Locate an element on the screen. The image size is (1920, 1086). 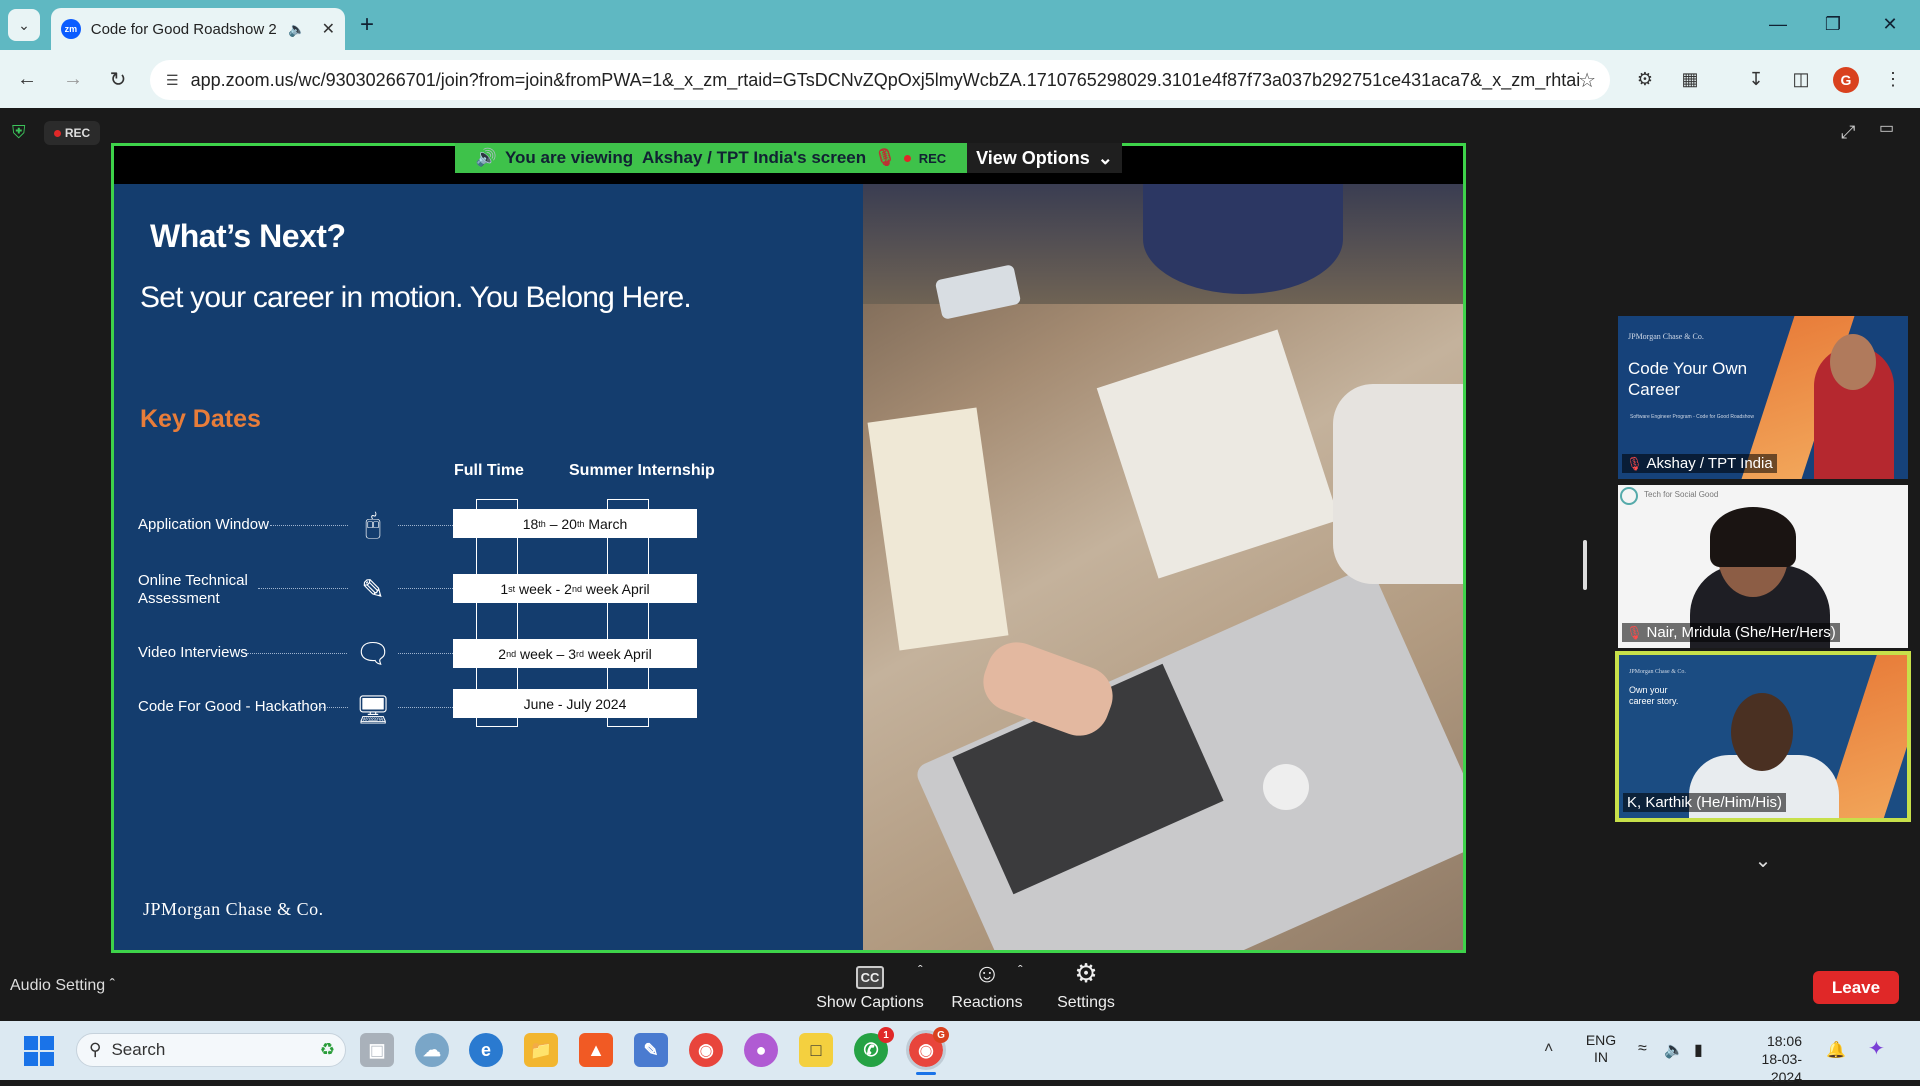
forward-button: → is located at coordinates (73, 79).